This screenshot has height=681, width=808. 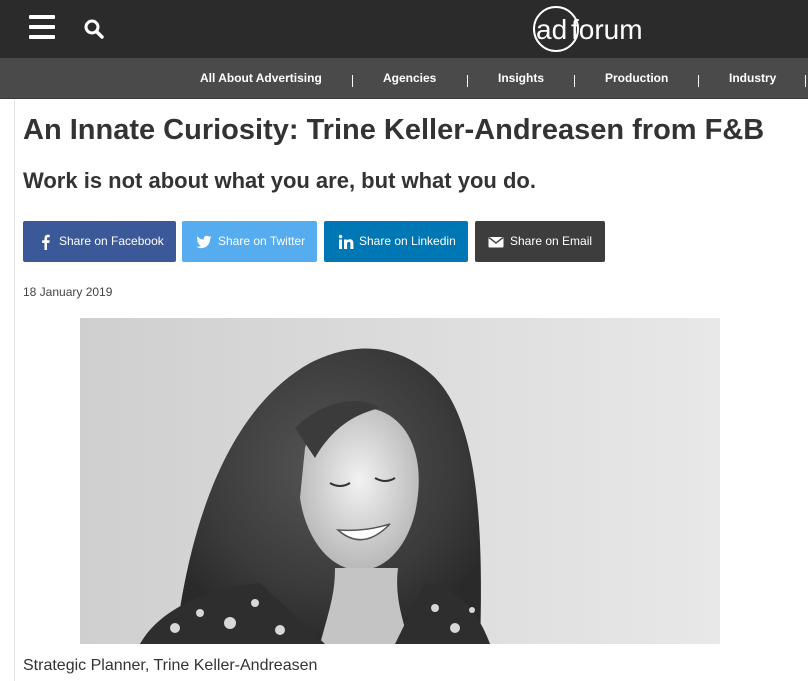 I want to click on search-icon, so click(x=94, y=29).